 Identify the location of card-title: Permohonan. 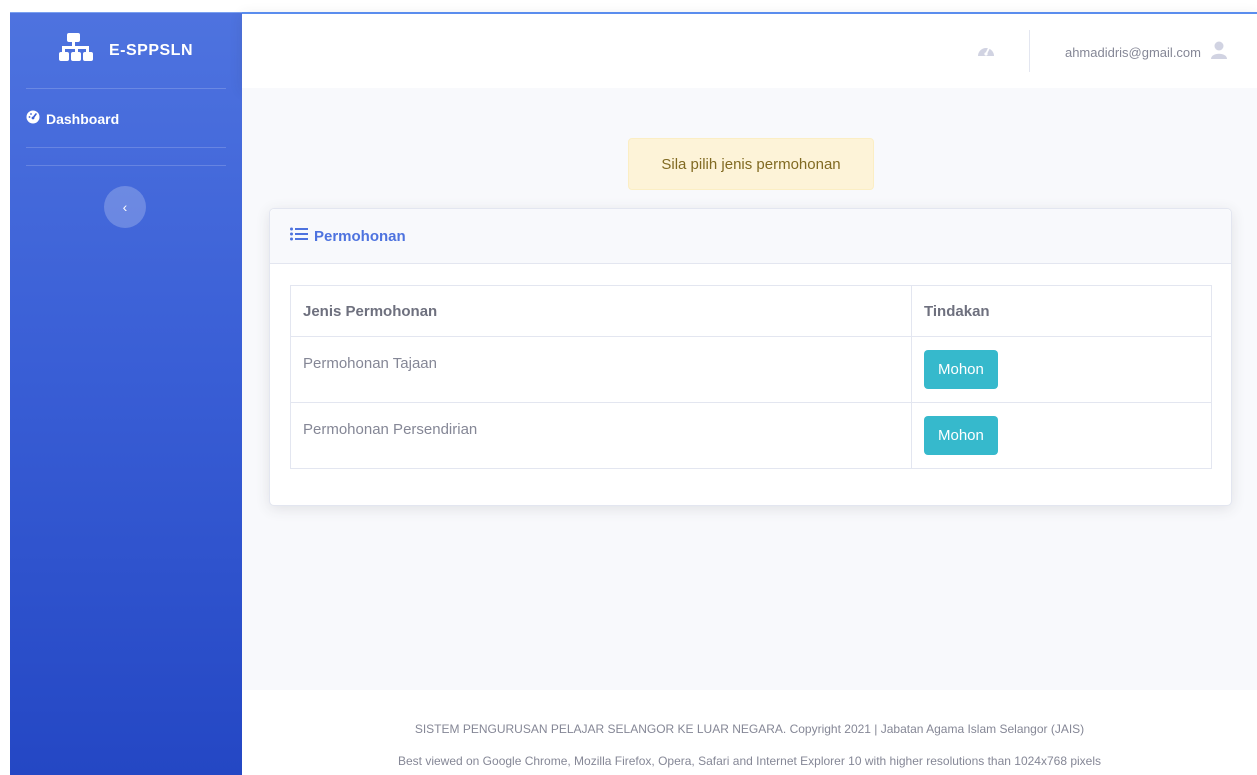
(360, 236).